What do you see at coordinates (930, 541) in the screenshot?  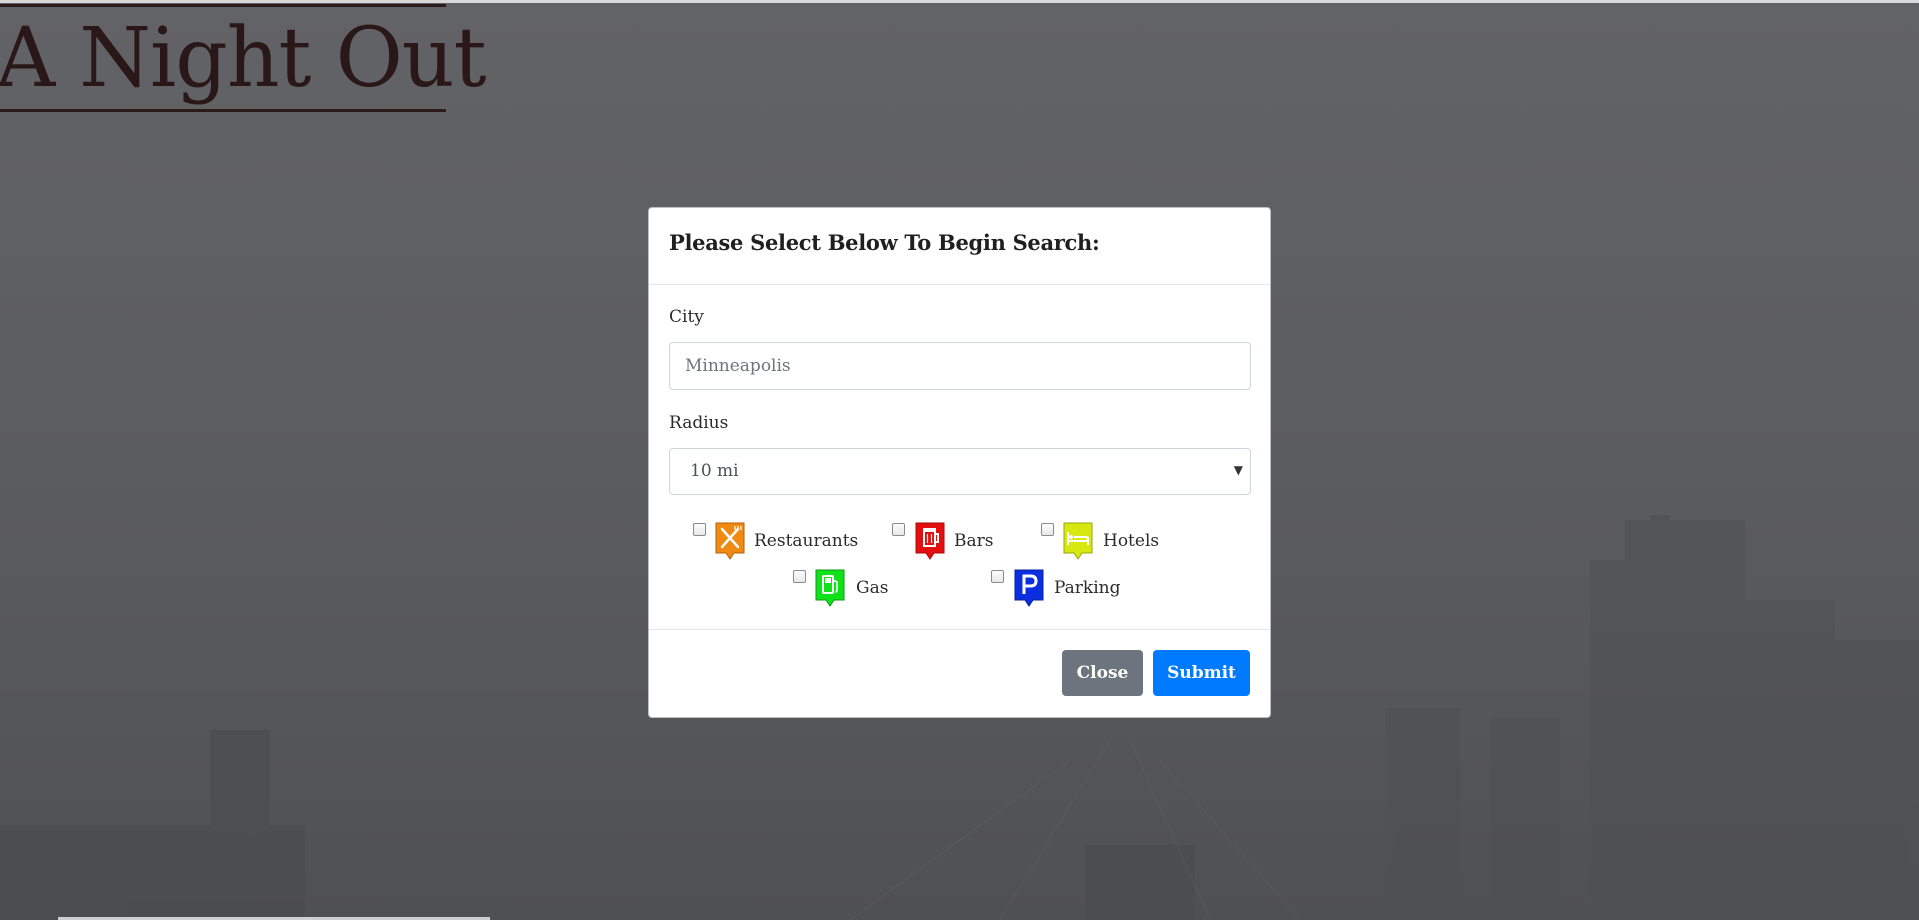 I see `bar-marker-icon` at bounding box center [930, 541].